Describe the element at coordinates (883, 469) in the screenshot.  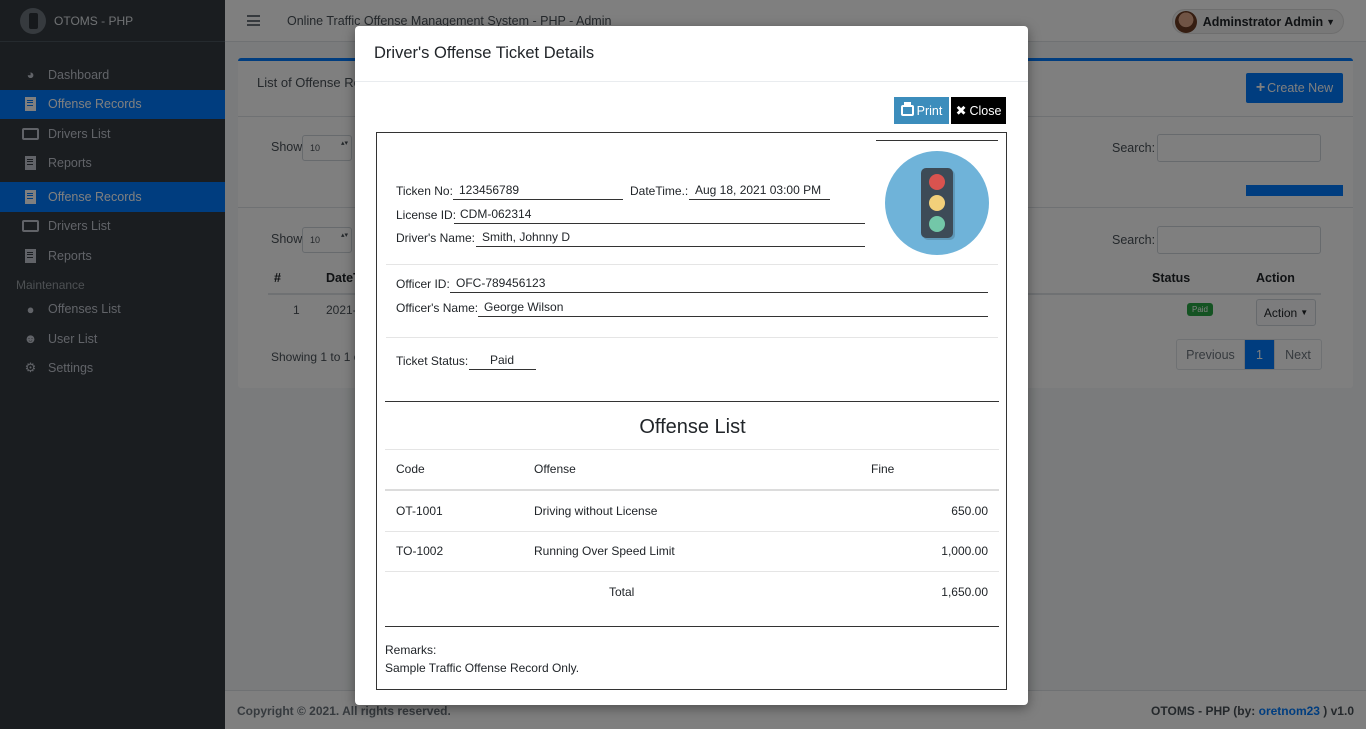
I see `offense-header-fine: Fine` at that location.